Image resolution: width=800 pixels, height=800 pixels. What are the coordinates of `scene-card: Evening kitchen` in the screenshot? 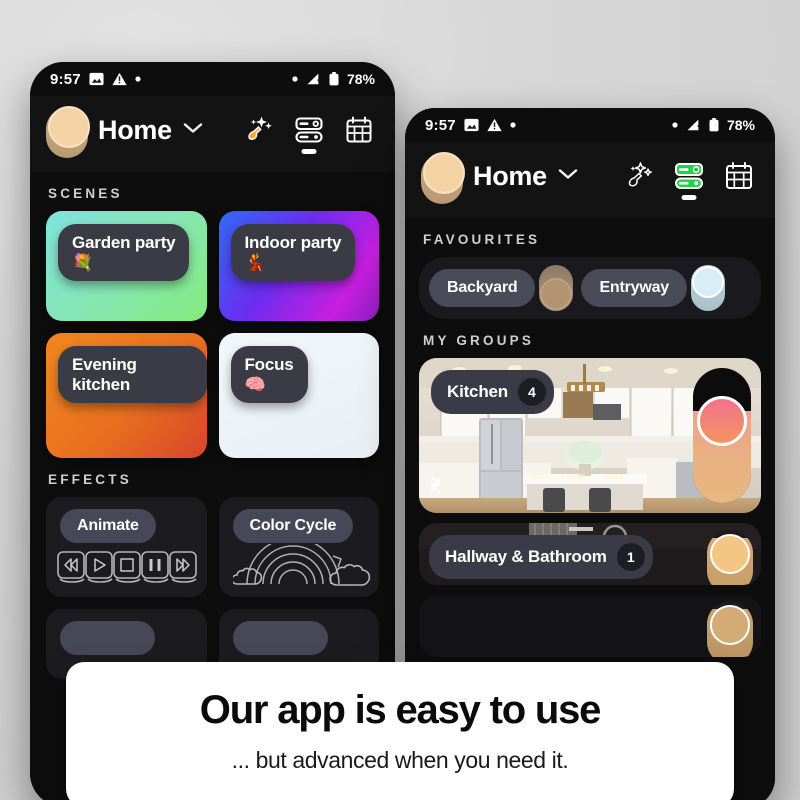 It's located at (126, 395).